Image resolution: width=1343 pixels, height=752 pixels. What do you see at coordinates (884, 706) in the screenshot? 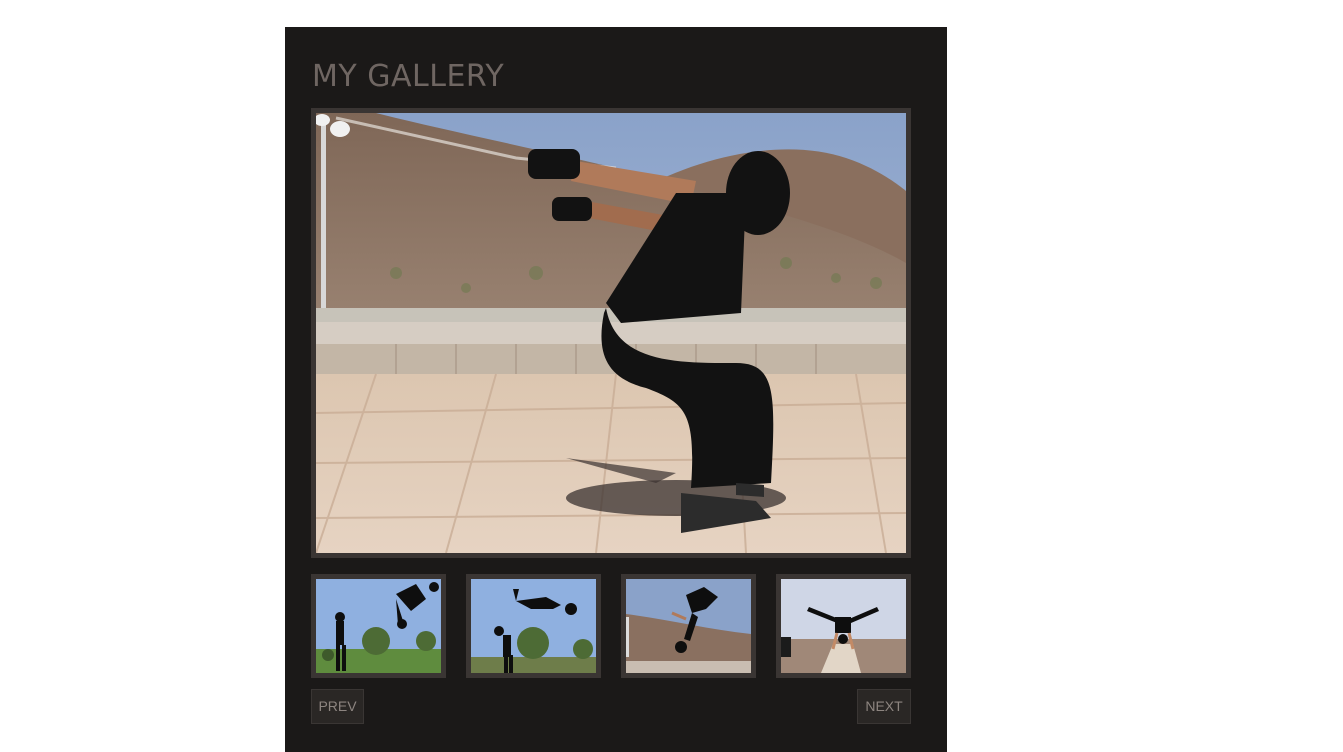
I see `next-button: NEXT` at bounding box center [884, 706].